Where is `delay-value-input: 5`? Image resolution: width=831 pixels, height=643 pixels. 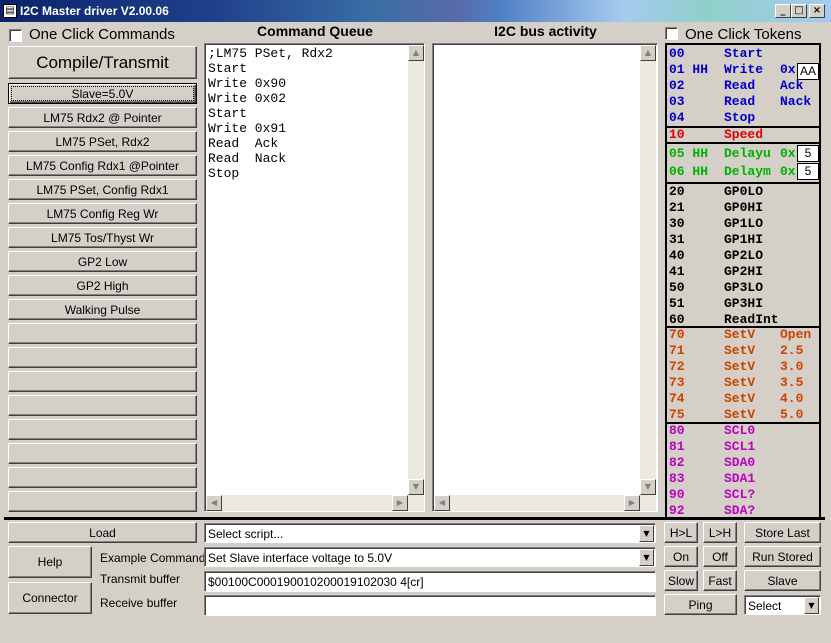
delay-value-input: 5 is located at coordinates (808, 153).